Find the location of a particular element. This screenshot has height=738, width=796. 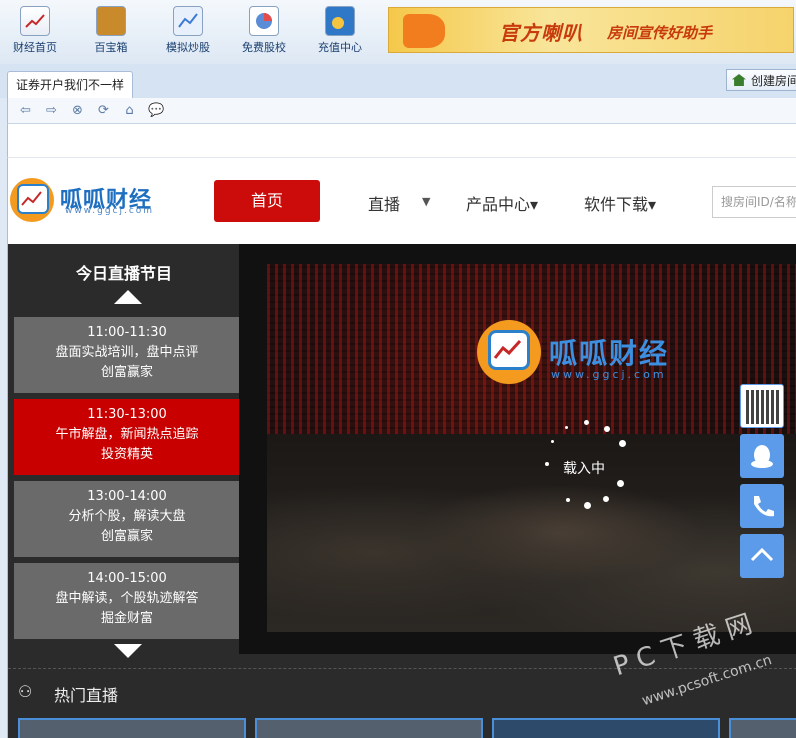

program-time: 14:00-15:00 is located at coordinates (127, 578).